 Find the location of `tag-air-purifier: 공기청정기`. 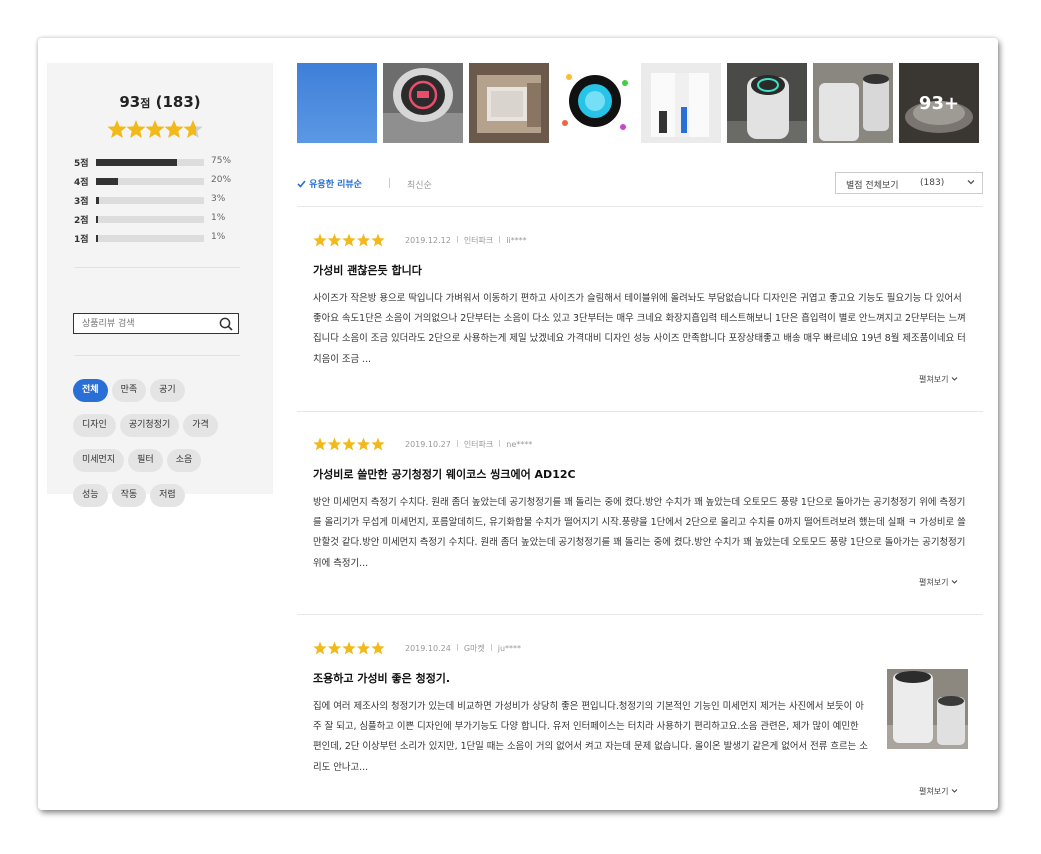

tag-air-purifier: 공기청정기 is located at coordinates (149, 425).